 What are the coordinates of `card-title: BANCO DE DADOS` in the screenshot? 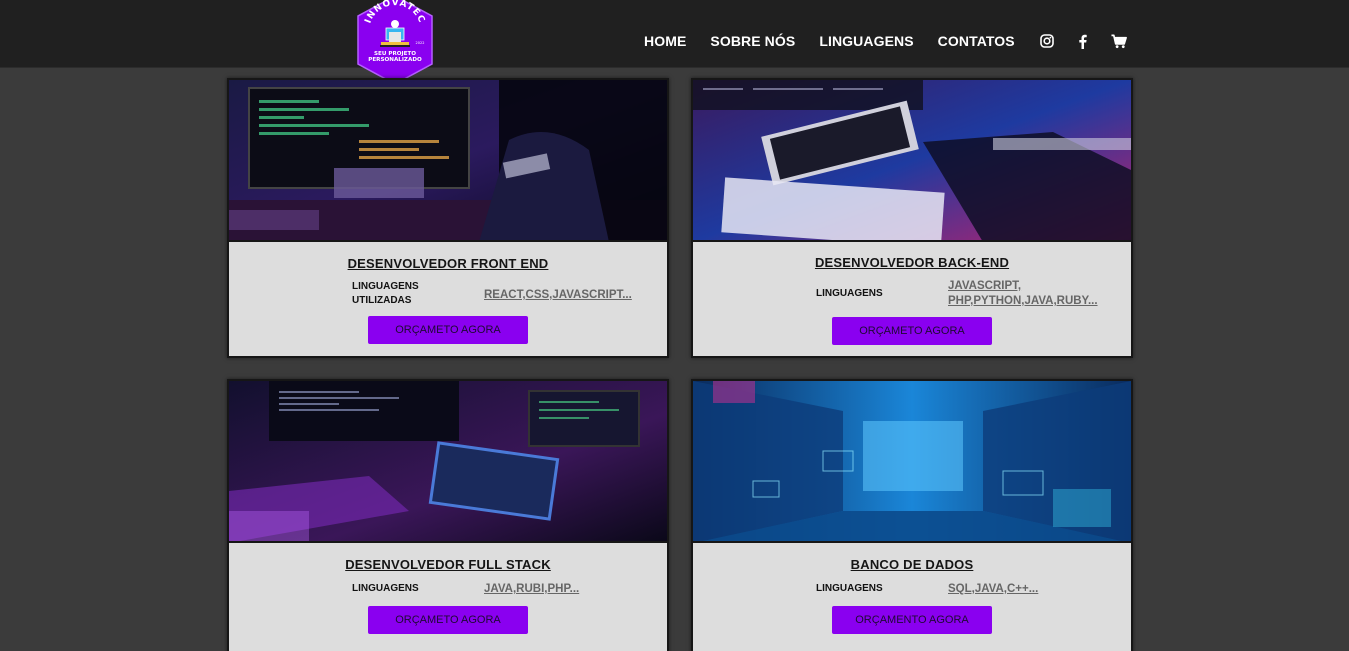 It's located at (912, 564).